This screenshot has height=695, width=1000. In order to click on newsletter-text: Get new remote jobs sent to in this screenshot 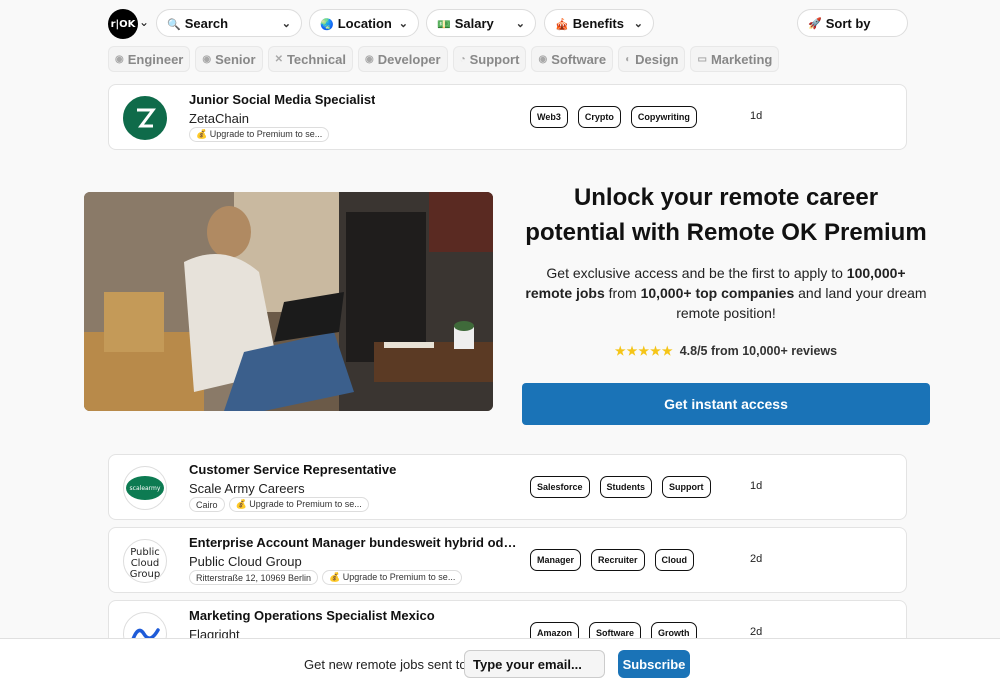, I will do `click(385, 664)`.